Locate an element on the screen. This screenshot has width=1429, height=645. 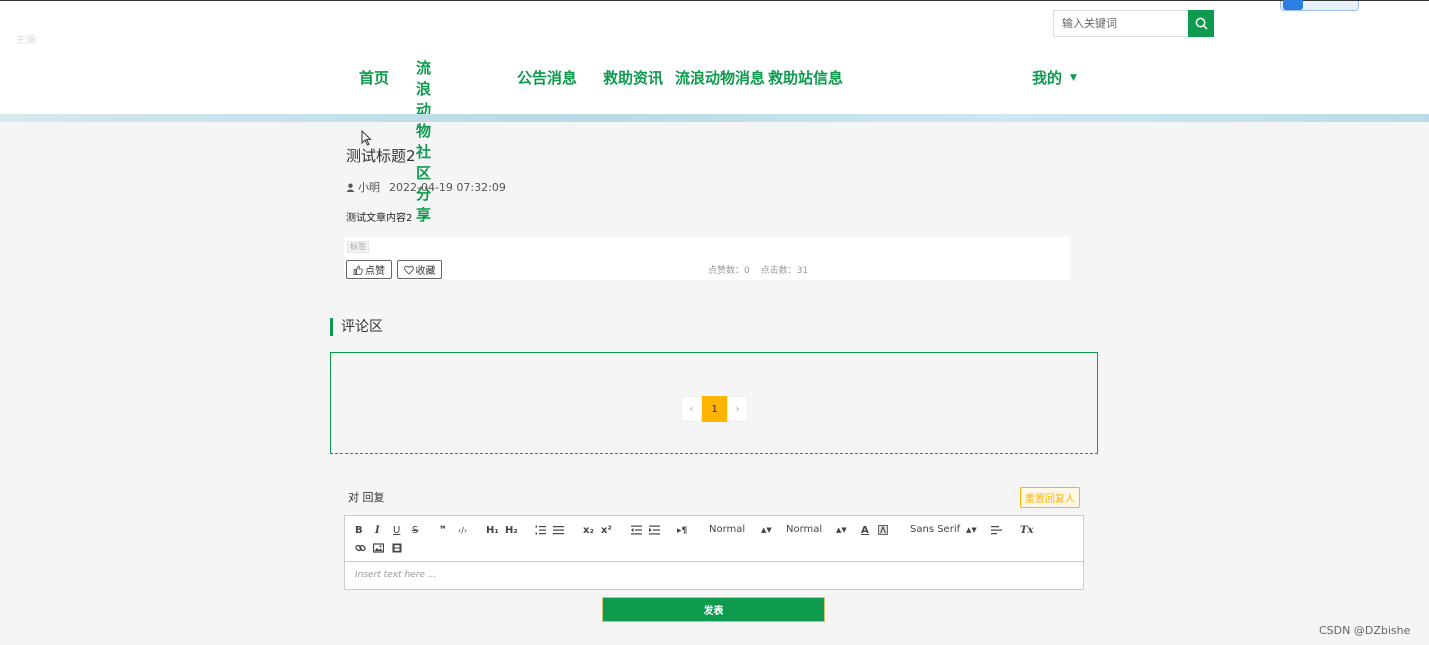
comment-list: ‹ 1 › is located at coordinates (714, 403).